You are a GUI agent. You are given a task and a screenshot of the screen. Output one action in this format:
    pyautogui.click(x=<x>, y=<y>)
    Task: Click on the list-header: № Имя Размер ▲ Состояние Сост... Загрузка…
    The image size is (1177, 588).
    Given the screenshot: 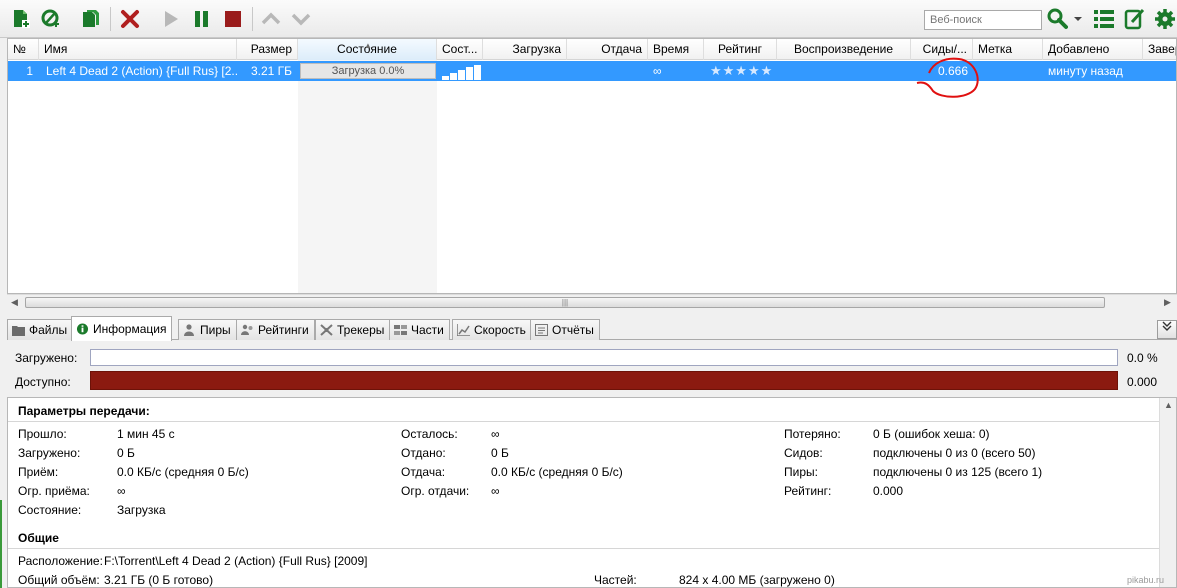 What is the action you would take?
    pyautogui.click(x=592, y=49)
    